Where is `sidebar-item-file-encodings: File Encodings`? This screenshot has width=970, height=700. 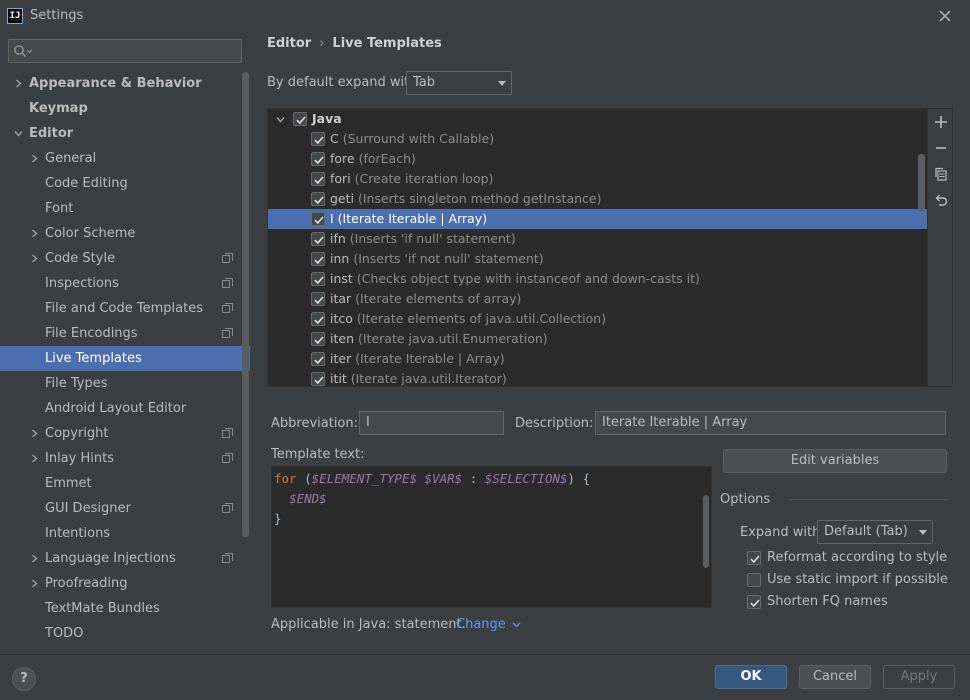
sidebar-item-file-encodings: File Encodings is located at coordinates (125, 333).